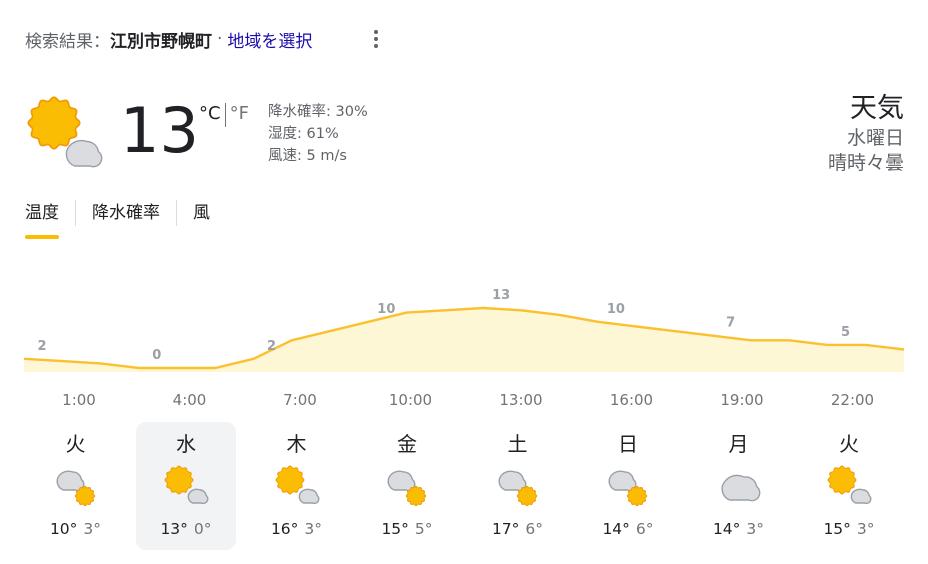  I want to click on day-temperatures: 13° 0°, so click(186, 529).